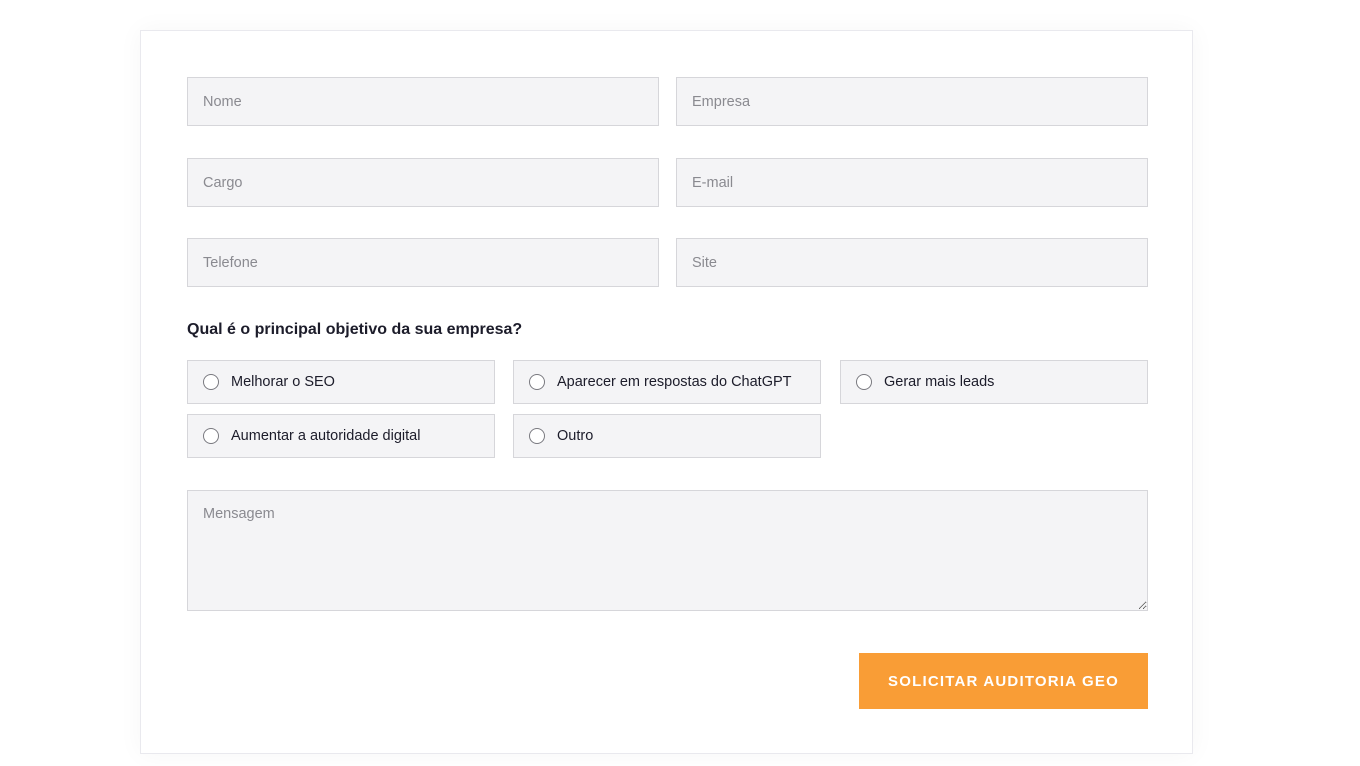 This screenshot has height=766, width=1360. I want to click on empresa-input, so click(912, 101).